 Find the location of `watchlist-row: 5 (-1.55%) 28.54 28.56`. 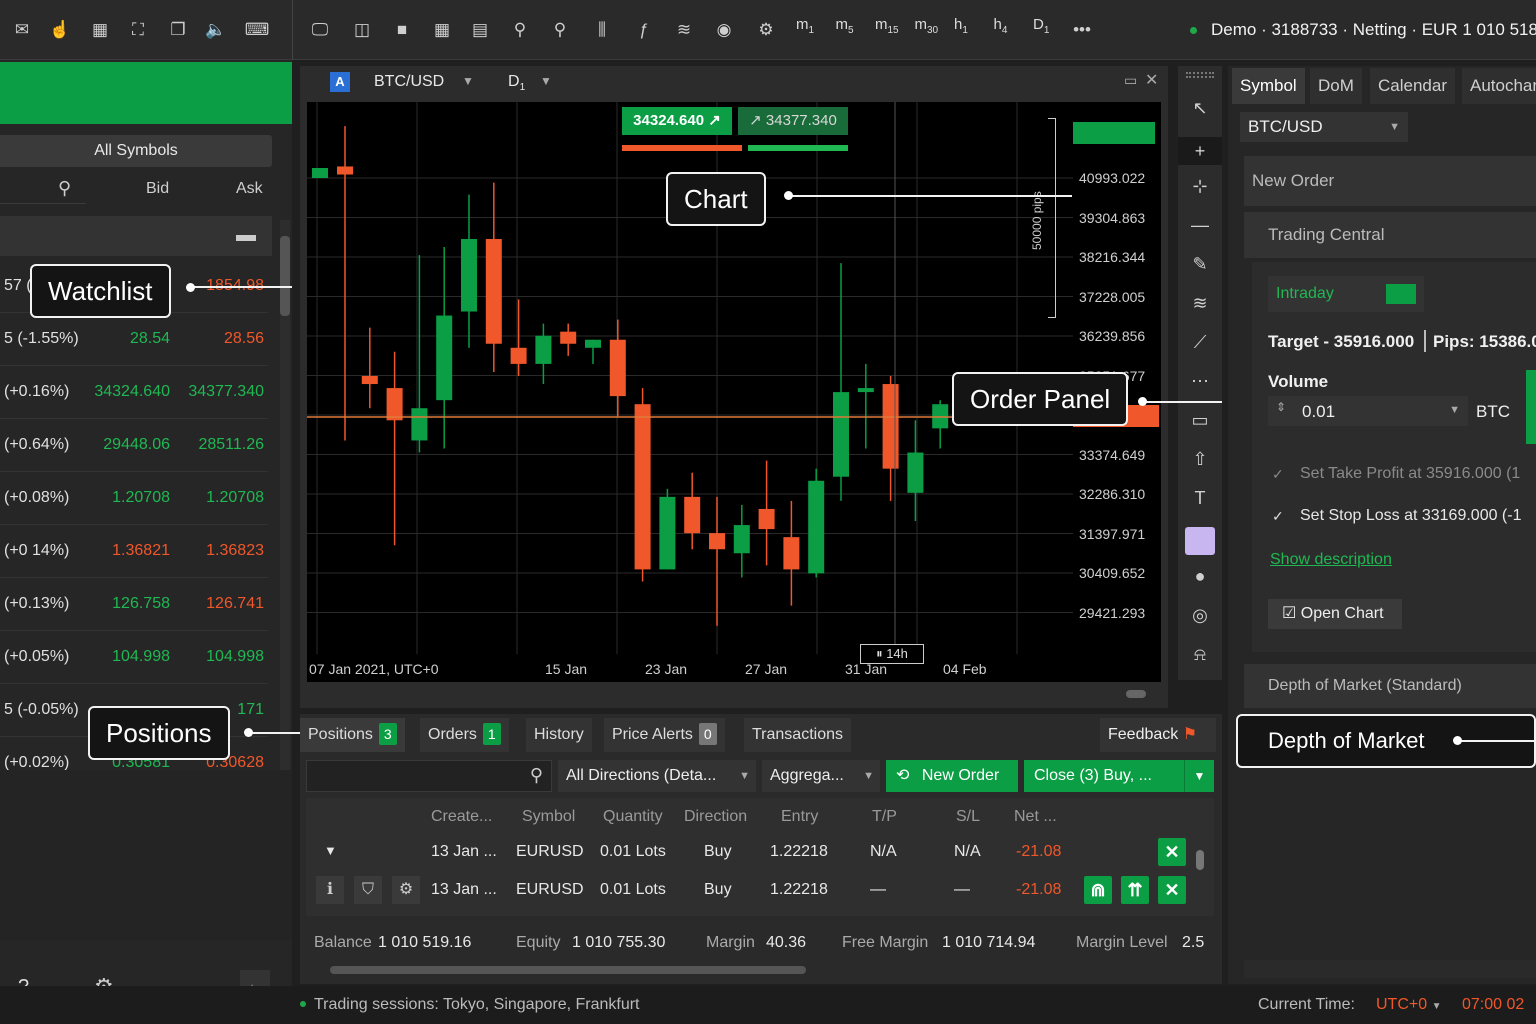

watchlist-row: 5 (-1.55%) 28.54 28.56 is located at coordinates (134, 339).